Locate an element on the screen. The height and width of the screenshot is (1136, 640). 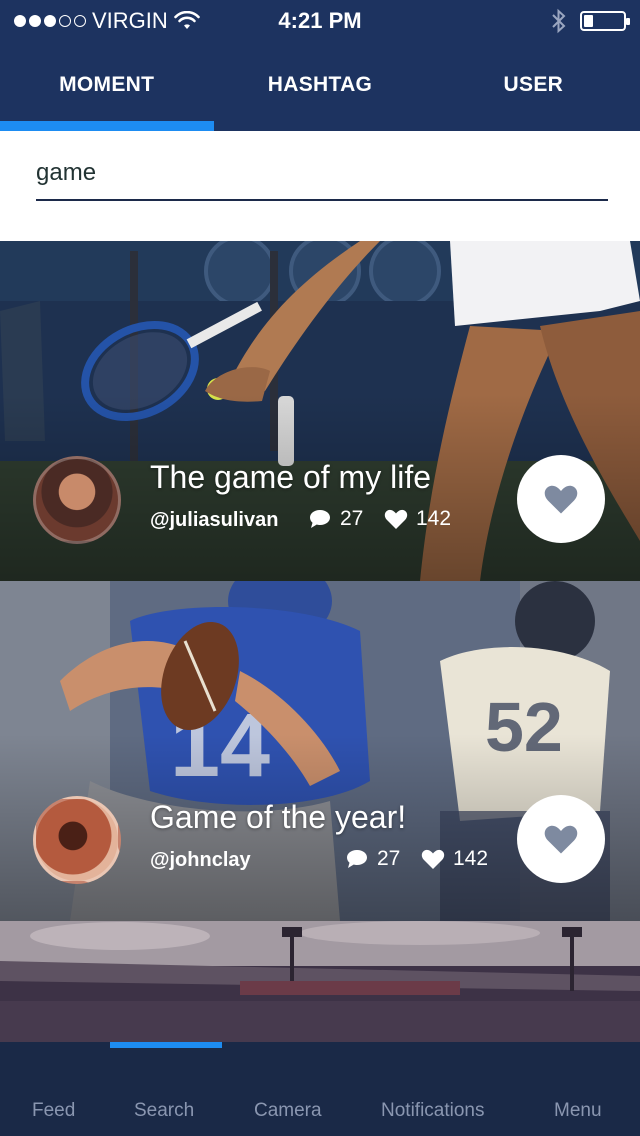
nav-search: Search is located at coordinates (164, 1111).